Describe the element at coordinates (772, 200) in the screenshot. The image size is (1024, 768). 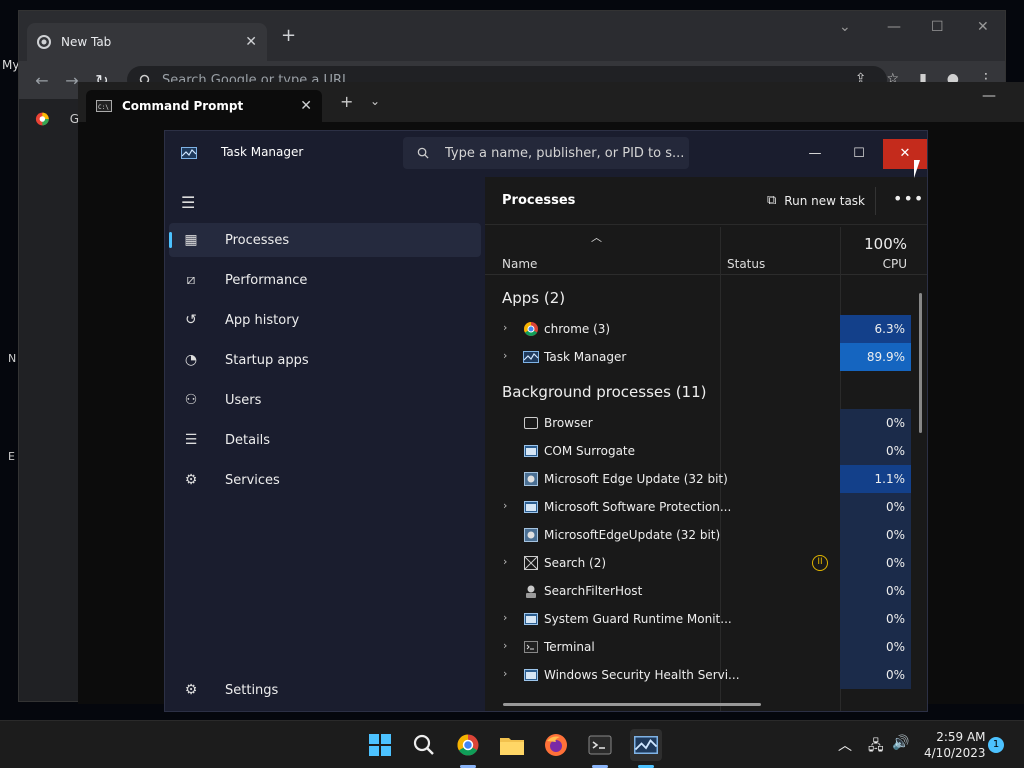
I see `run-task-icon: ⧉` at that location.